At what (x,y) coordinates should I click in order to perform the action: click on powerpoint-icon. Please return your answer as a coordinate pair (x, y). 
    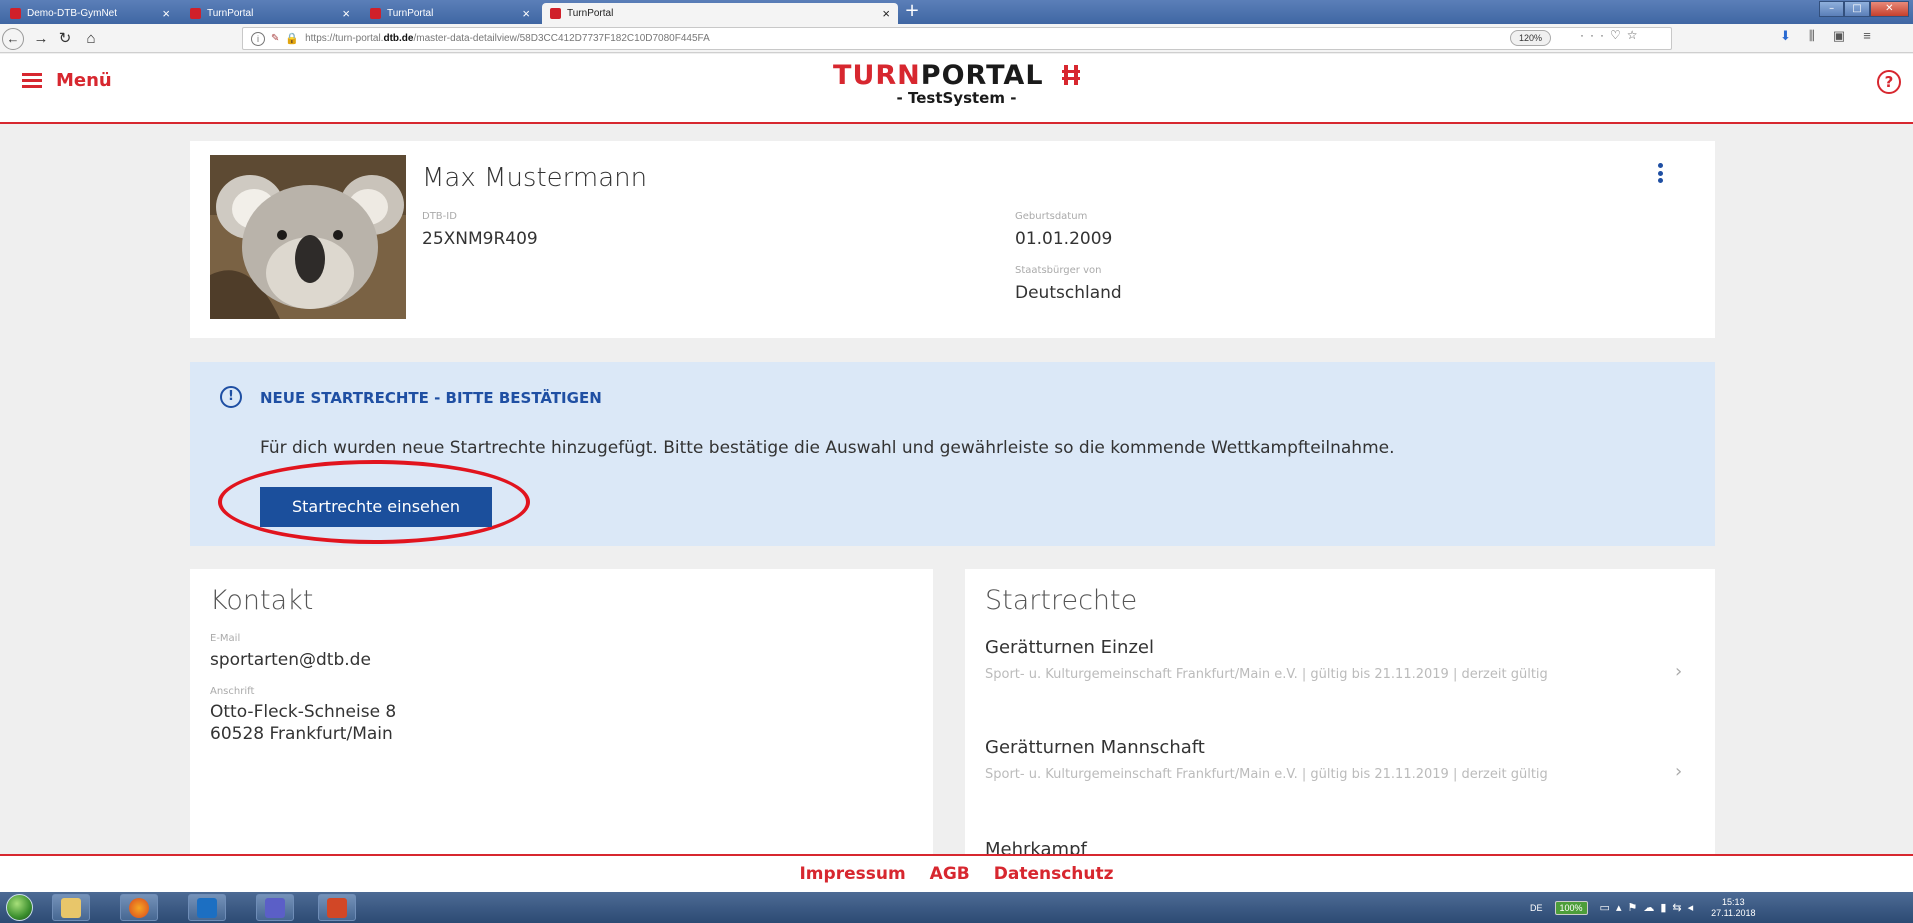
    Looking at the image, I should click on (337, 907).